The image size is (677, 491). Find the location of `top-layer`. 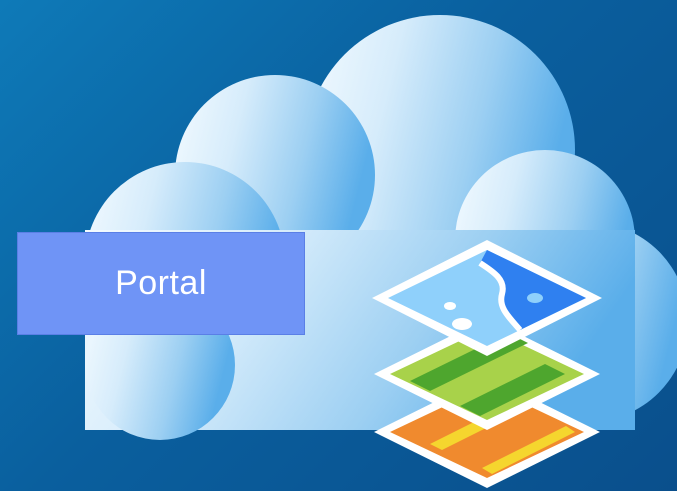

top-layer is located at coordinates (487, 298).